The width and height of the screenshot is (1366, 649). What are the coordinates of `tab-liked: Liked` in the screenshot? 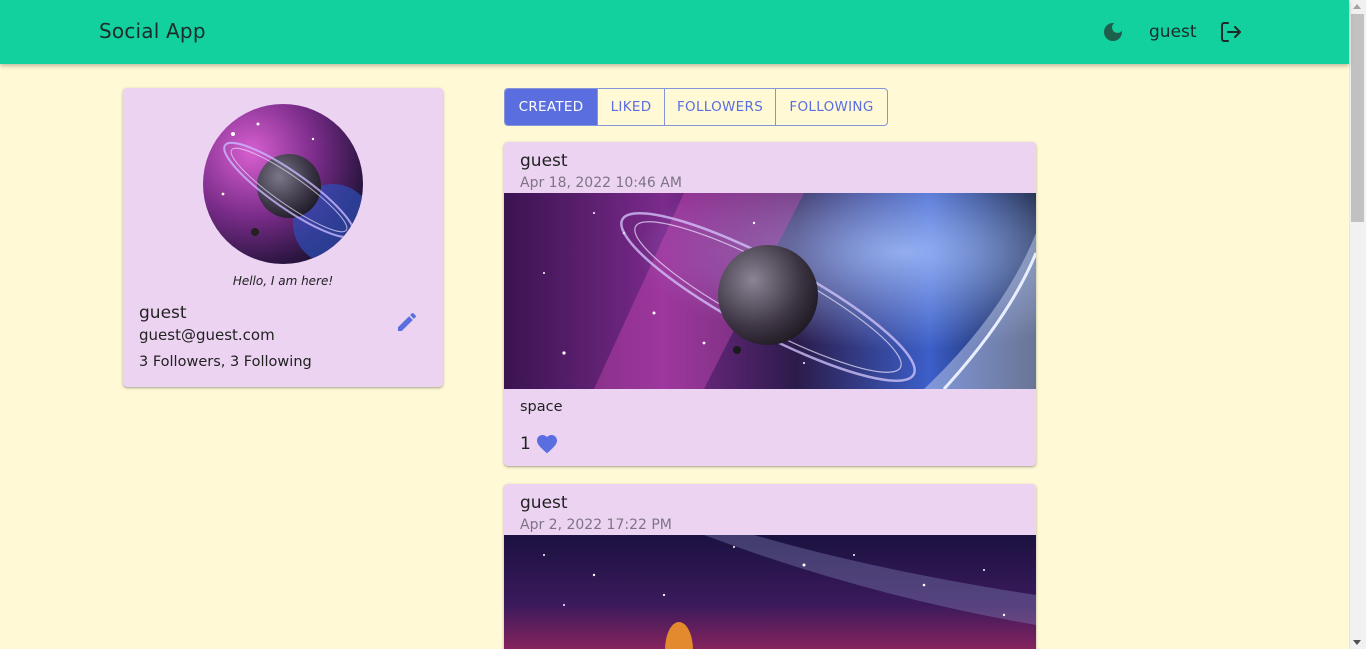 It's located at (631, 107).